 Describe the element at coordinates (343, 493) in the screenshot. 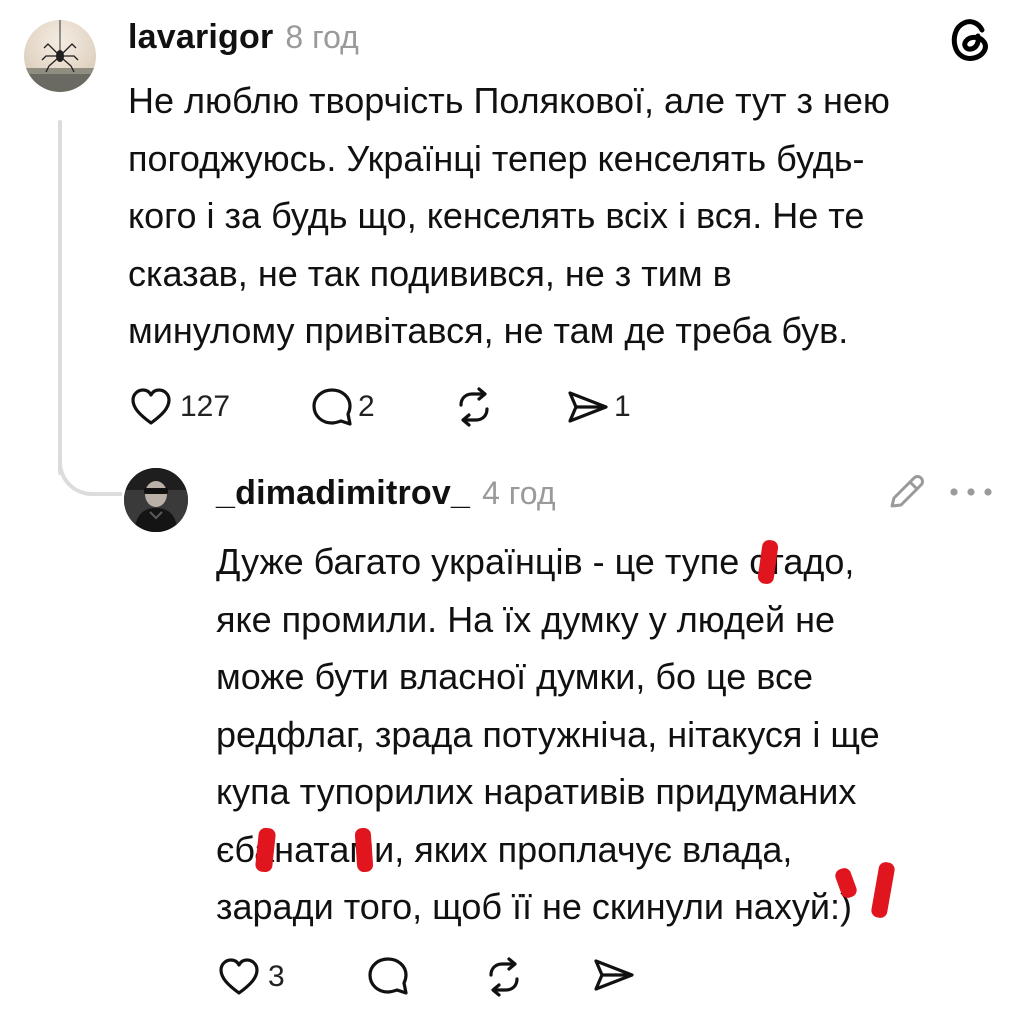

I see `username: _dimadimitrov_` at that location.